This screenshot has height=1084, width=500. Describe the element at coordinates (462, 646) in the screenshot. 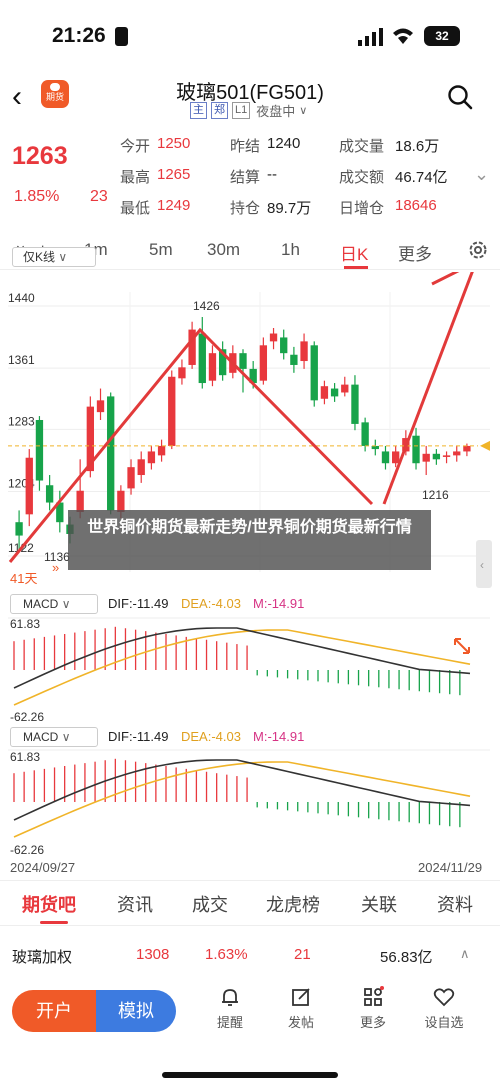

I see `expand-arrows-icon` at that location.